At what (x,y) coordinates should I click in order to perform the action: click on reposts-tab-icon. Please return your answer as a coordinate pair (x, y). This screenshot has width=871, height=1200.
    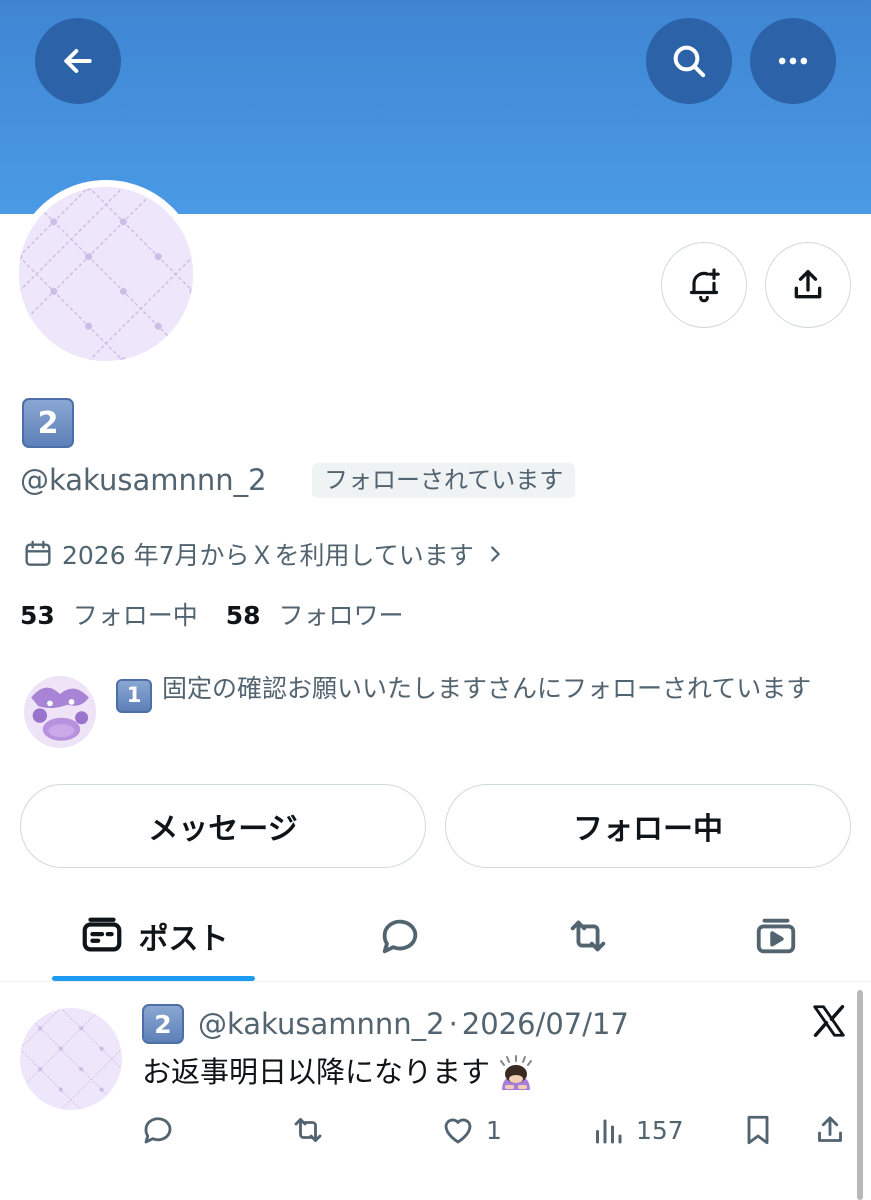
    Looking at the image, I should click on (588, 936).